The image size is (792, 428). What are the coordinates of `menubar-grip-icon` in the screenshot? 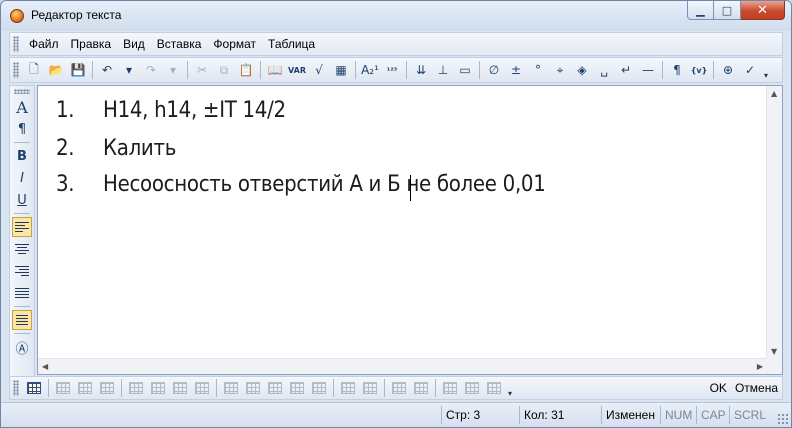 It's located at (16, 44).